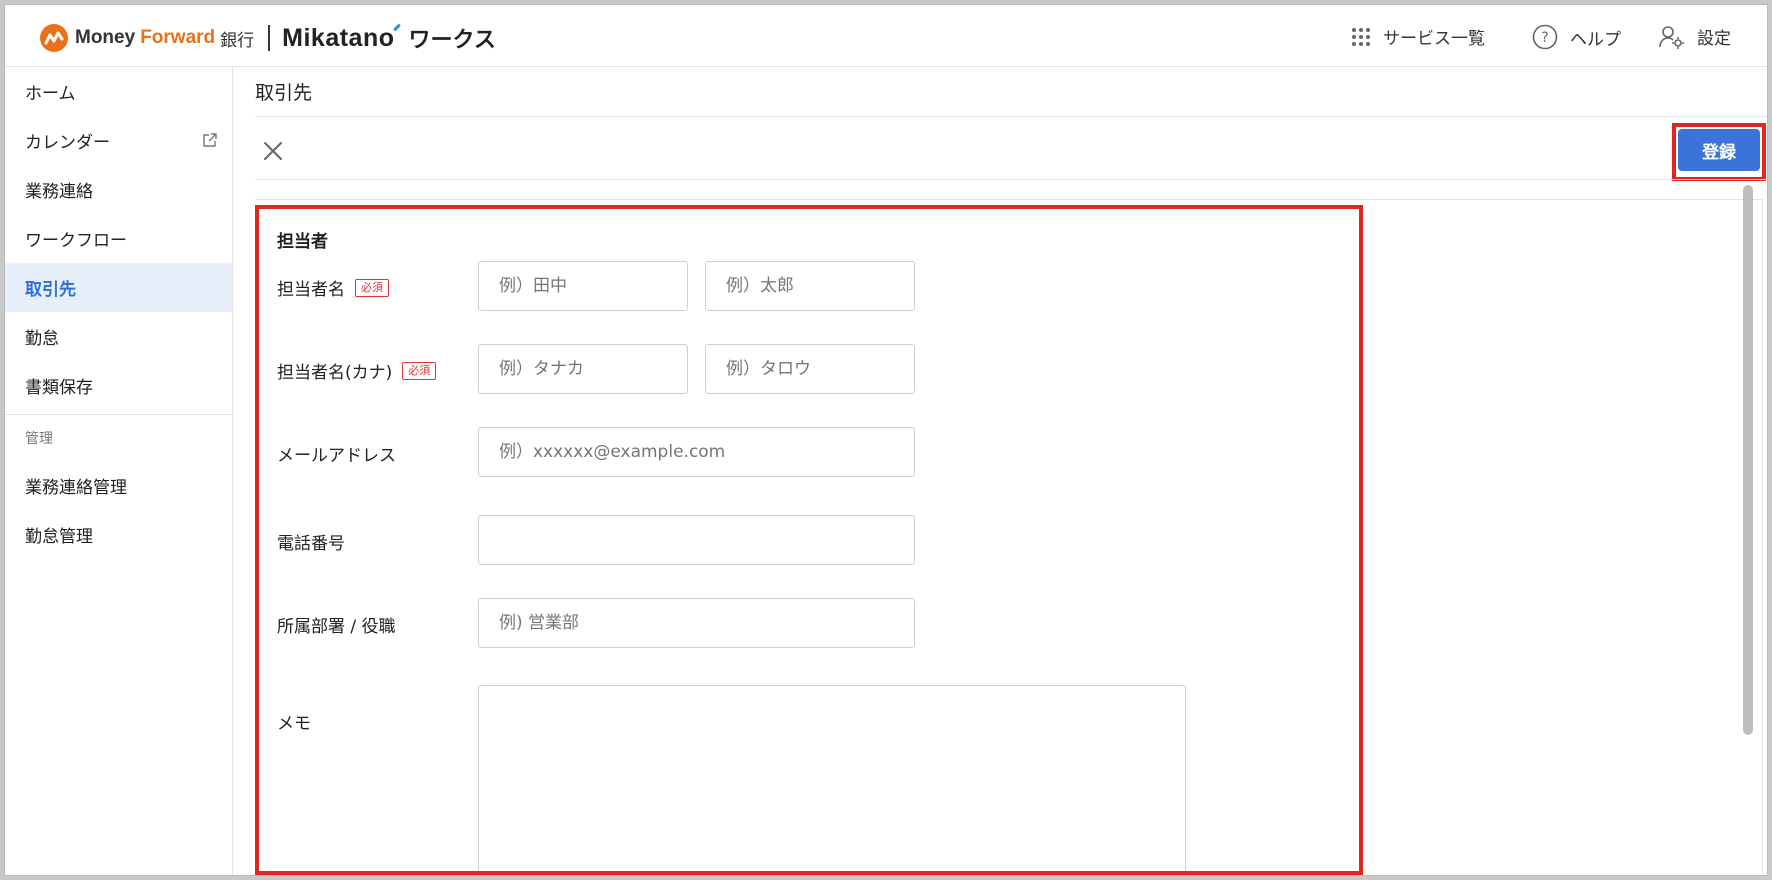 This screenshot has width=1772, height=880. I want to click on department-field, so click(696, 623).